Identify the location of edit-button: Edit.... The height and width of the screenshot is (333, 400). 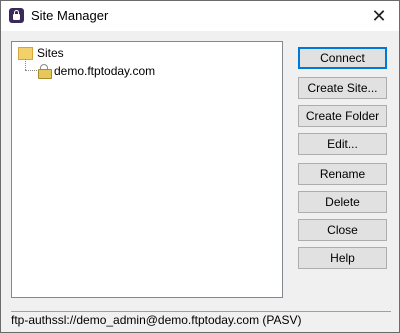
(342, 144).